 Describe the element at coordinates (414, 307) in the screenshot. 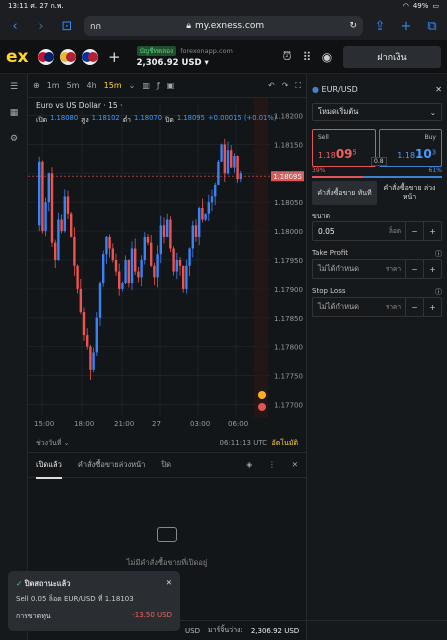

I see `sl-decrease-button: −` at that location.